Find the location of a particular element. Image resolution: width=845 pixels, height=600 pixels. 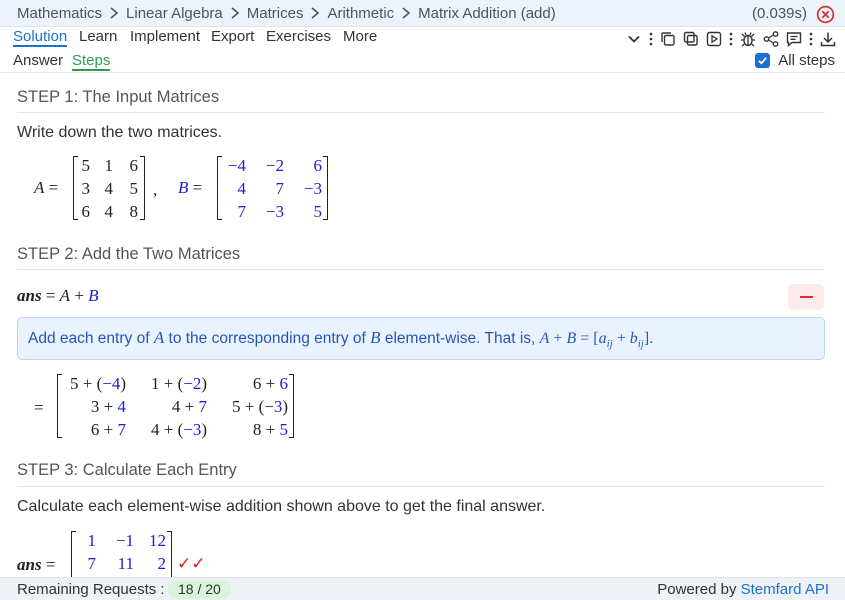

matrix-a-cell: 6 is located at coordinates (86, 211).